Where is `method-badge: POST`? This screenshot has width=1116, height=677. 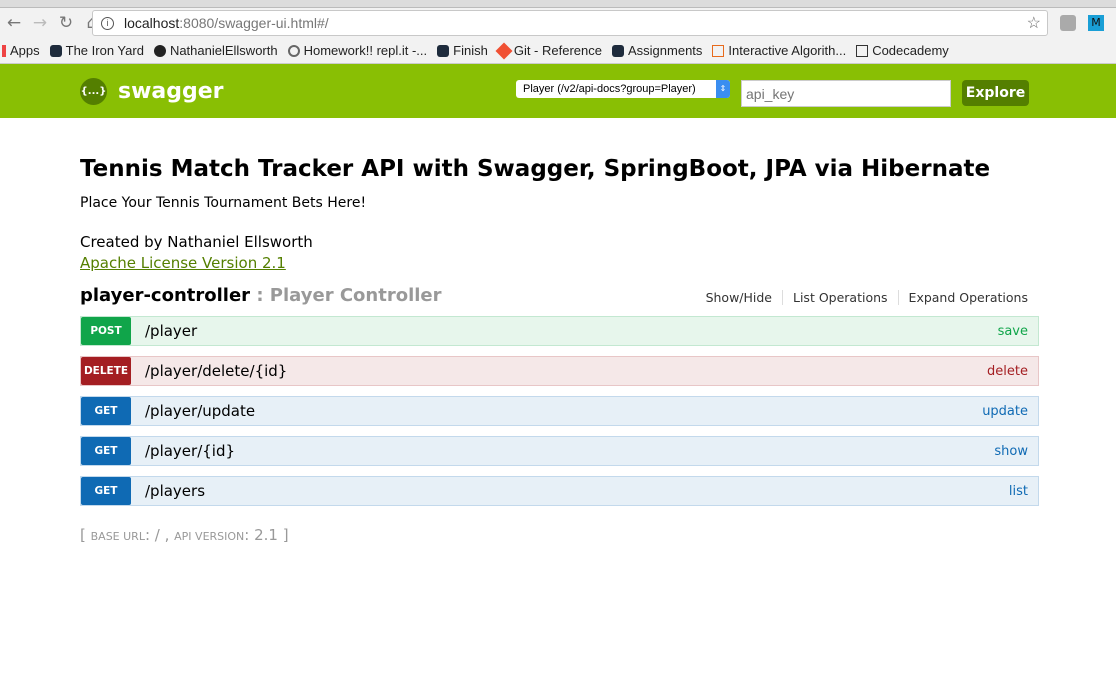
method-badge: POST is located at coordinates (106, 331).